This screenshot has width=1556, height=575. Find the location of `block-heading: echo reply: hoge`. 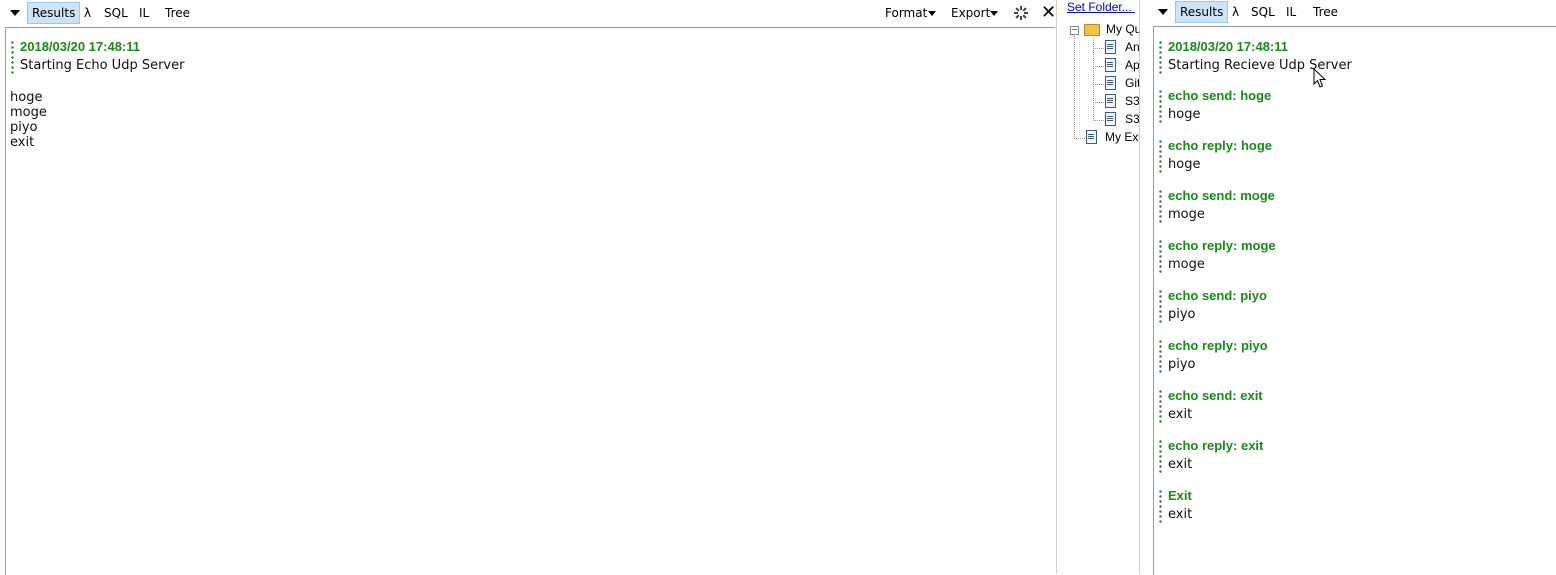

block-heading: echo reply: hoge is located at coordinates (1220, 145).